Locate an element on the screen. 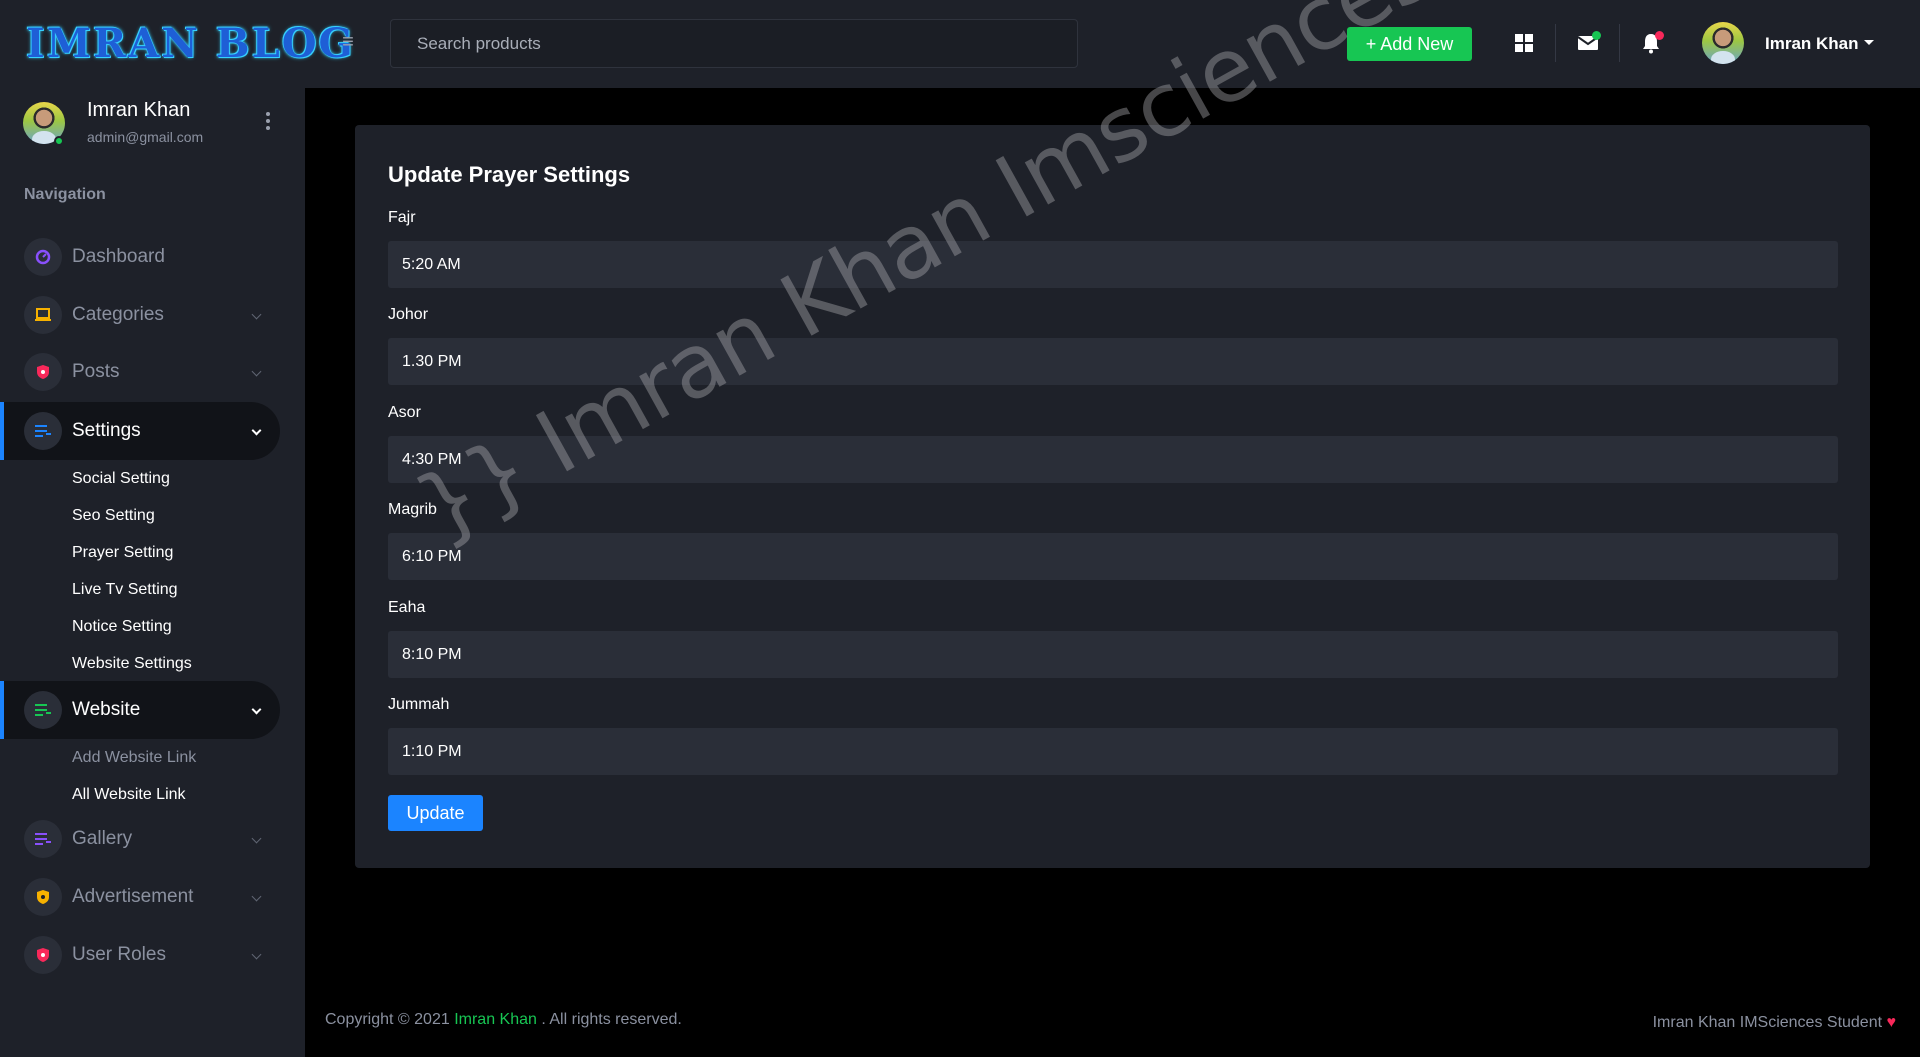  avatar is located at coordinates (1723, 43).